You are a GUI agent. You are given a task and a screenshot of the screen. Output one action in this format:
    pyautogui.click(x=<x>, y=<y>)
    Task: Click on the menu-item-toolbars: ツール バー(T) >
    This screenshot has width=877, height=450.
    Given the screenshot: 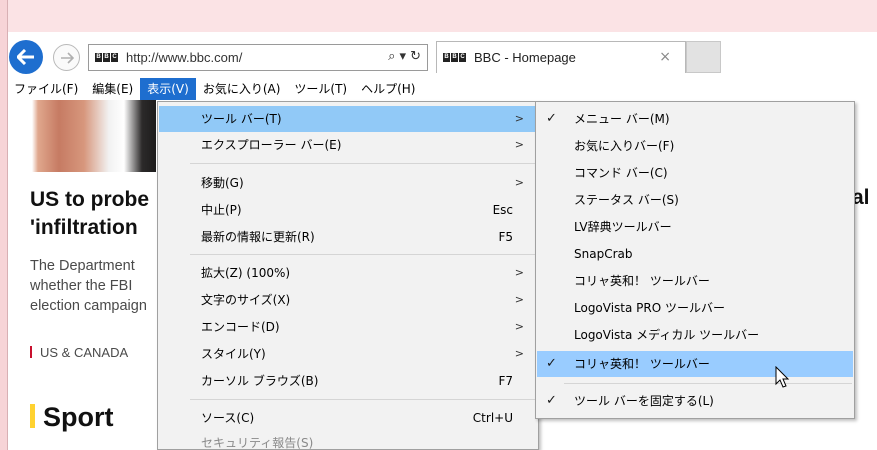 What is the action you would take?
    pyautogui.click(x=348, y=119)
    